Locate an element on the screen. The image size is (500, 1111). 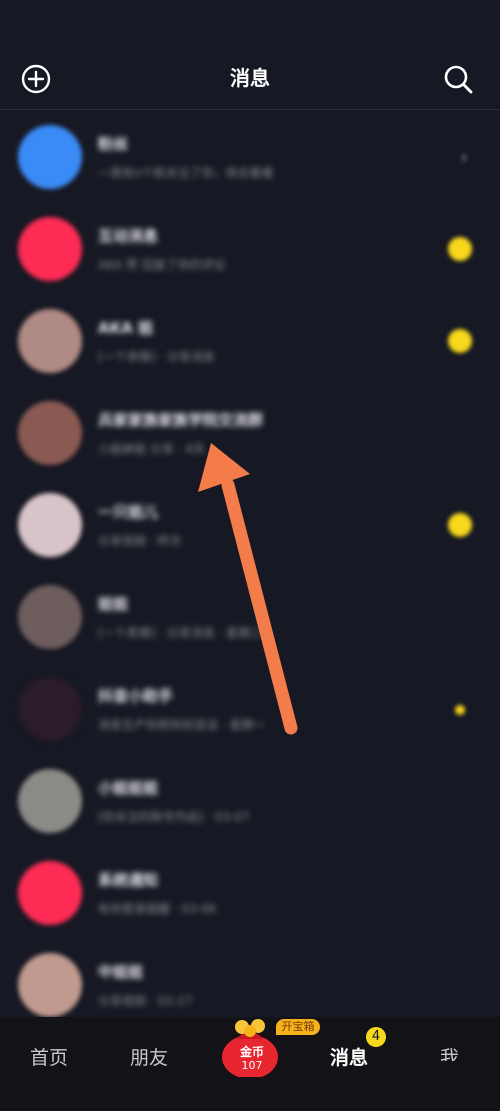
message-text: 互动消息 AKA 赞 回复了你的评论 is located at coordinates (254, 249).